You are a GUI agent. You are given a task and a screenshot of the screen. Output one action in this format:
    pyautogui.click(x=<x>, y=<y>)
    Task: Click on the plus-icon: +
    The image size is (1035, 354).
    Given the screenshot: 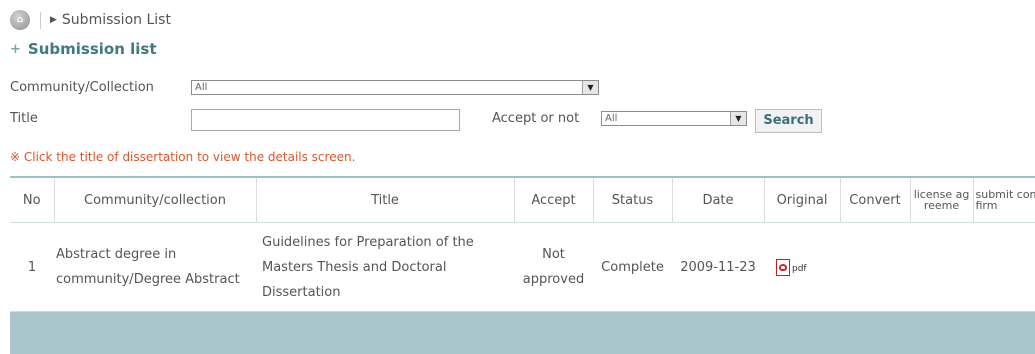 What is the action you would take?
    pyautogui.click(x=15, y=49)
    